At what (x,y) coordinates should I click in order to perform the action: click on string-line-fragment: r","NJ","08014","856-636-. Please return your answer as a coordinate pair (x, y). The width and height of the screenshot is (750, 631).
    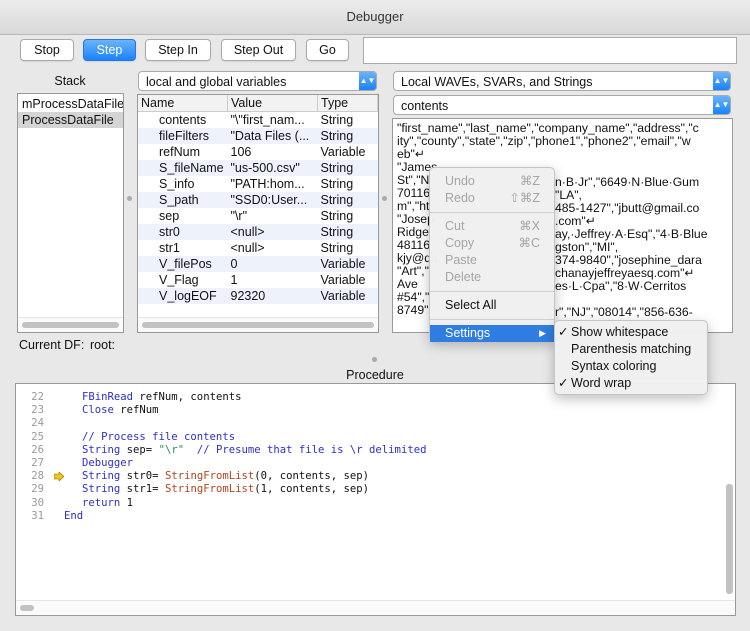
    Looking at the image, I should click on (624, 312).